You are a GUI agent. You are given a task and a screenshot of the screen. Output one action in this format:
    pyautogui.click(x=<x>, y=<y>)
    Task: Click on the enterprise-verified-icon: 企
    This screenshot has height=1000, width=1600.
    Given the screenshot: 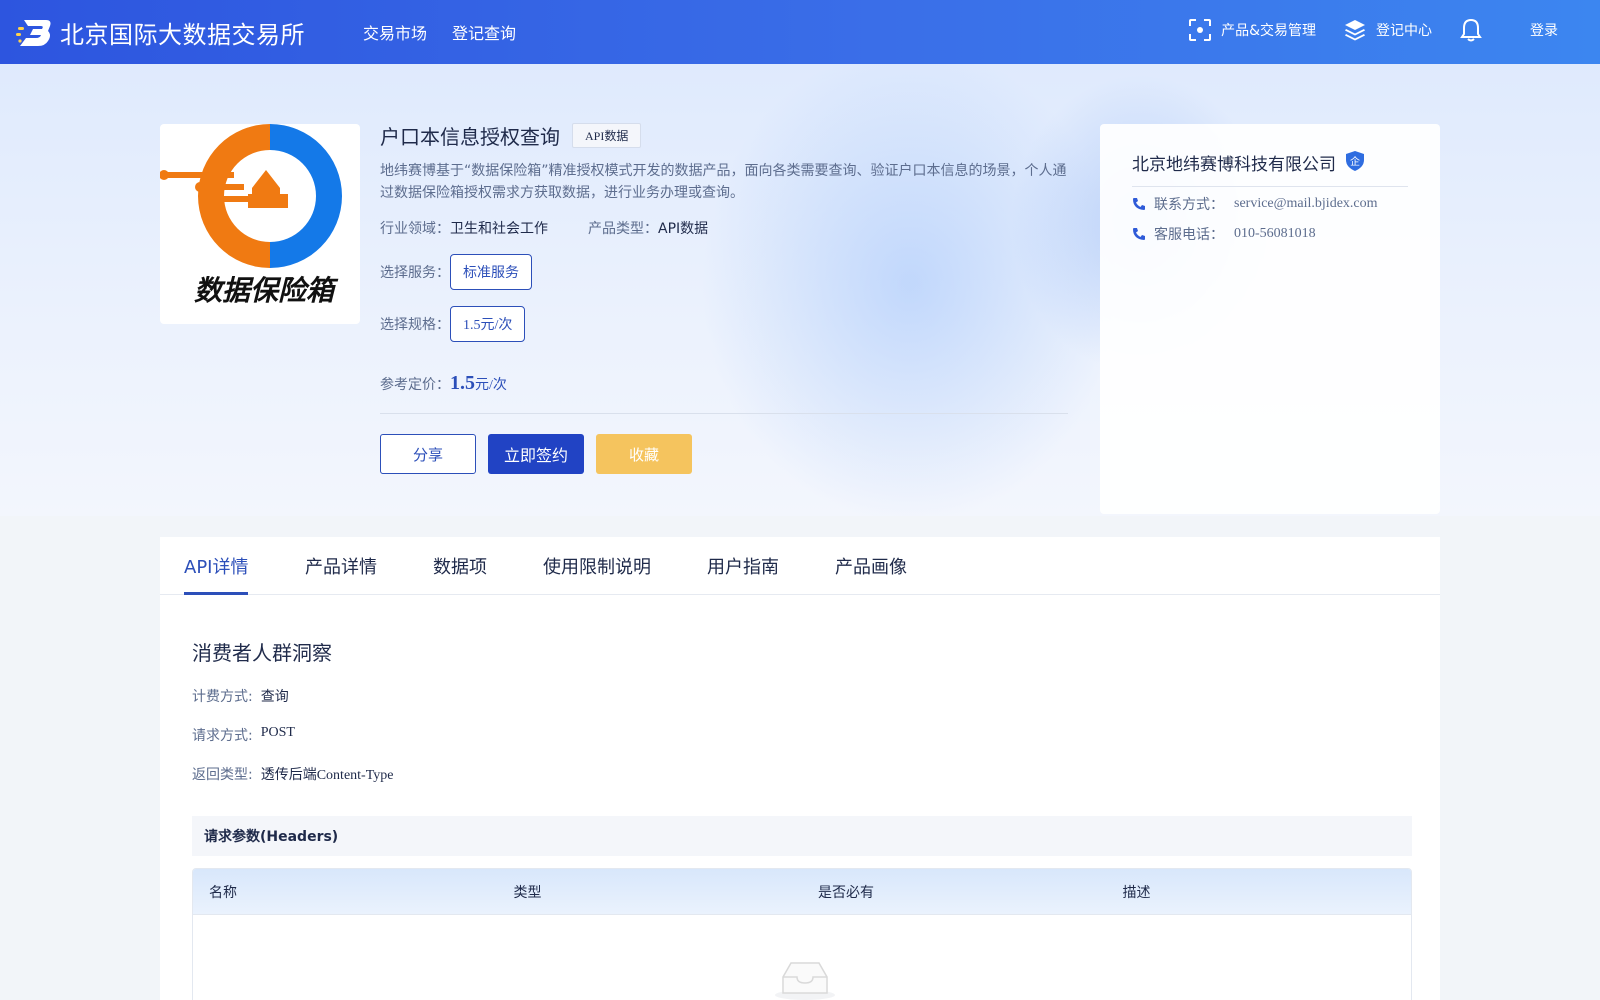 What is the action you would take?
    pyautogui.click(x=1355, y=162)
    